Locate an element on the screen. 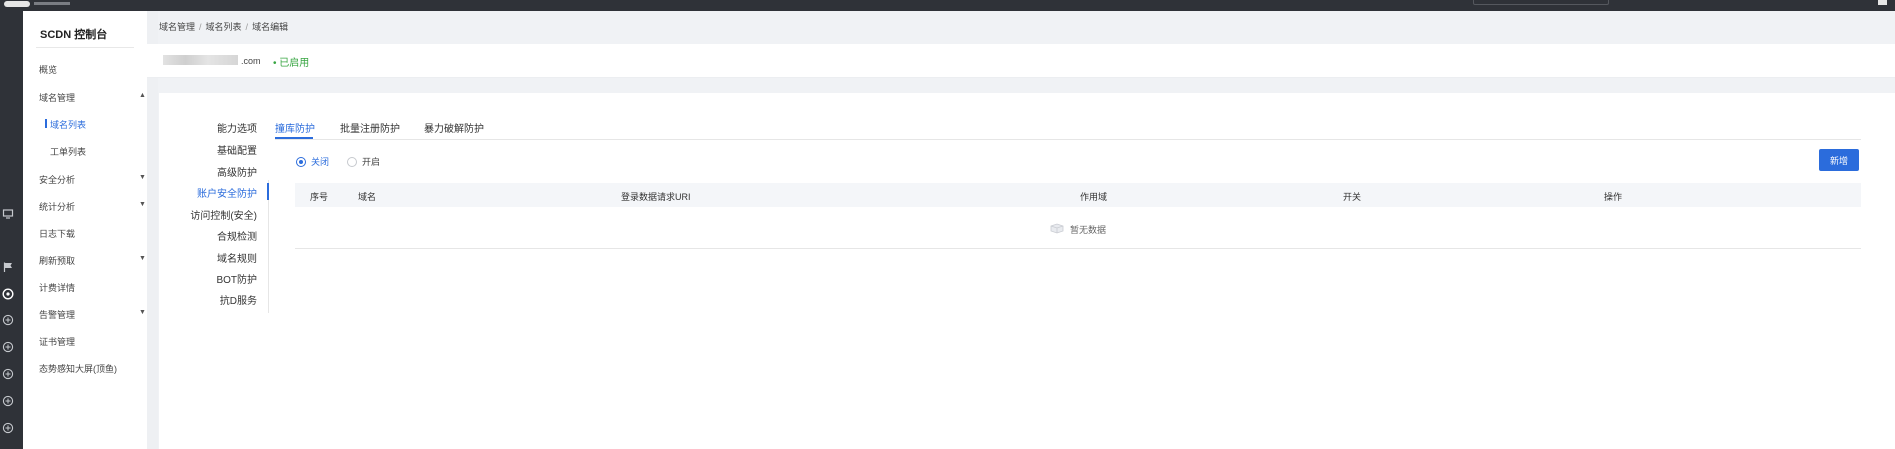  tab-bulk-registration: 批量注册防护 is located at coordinates (370, 127).